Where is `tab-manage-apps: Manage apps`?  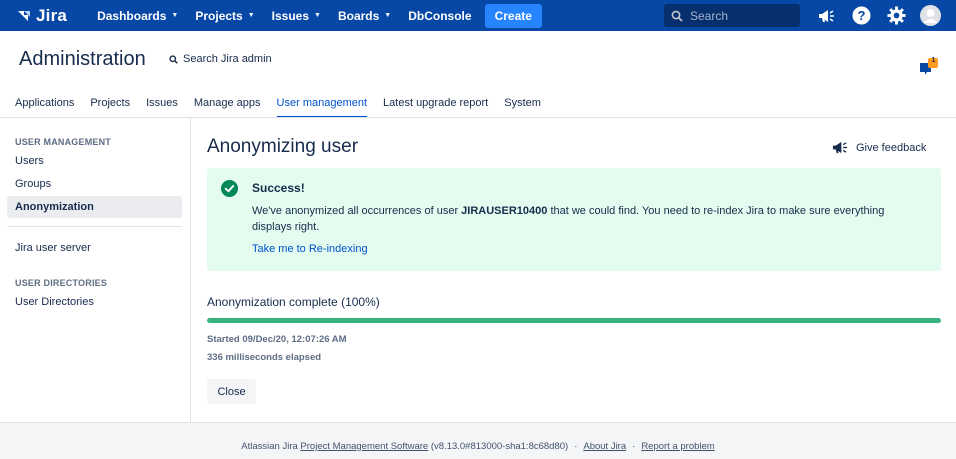
tab-manage-apps: Manage apps is located at coordinates (227, 107).